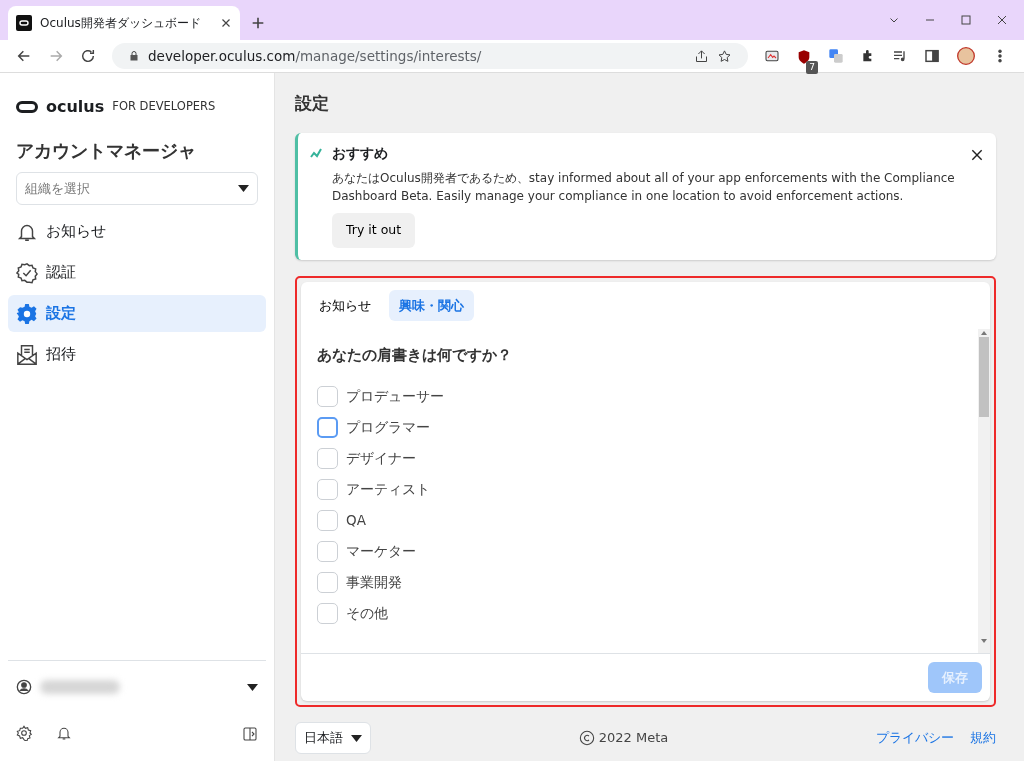  What do you see at coordinates (586, 738) in the screenshot?
I see `copyright-icon` at bounding box center [586, 738].